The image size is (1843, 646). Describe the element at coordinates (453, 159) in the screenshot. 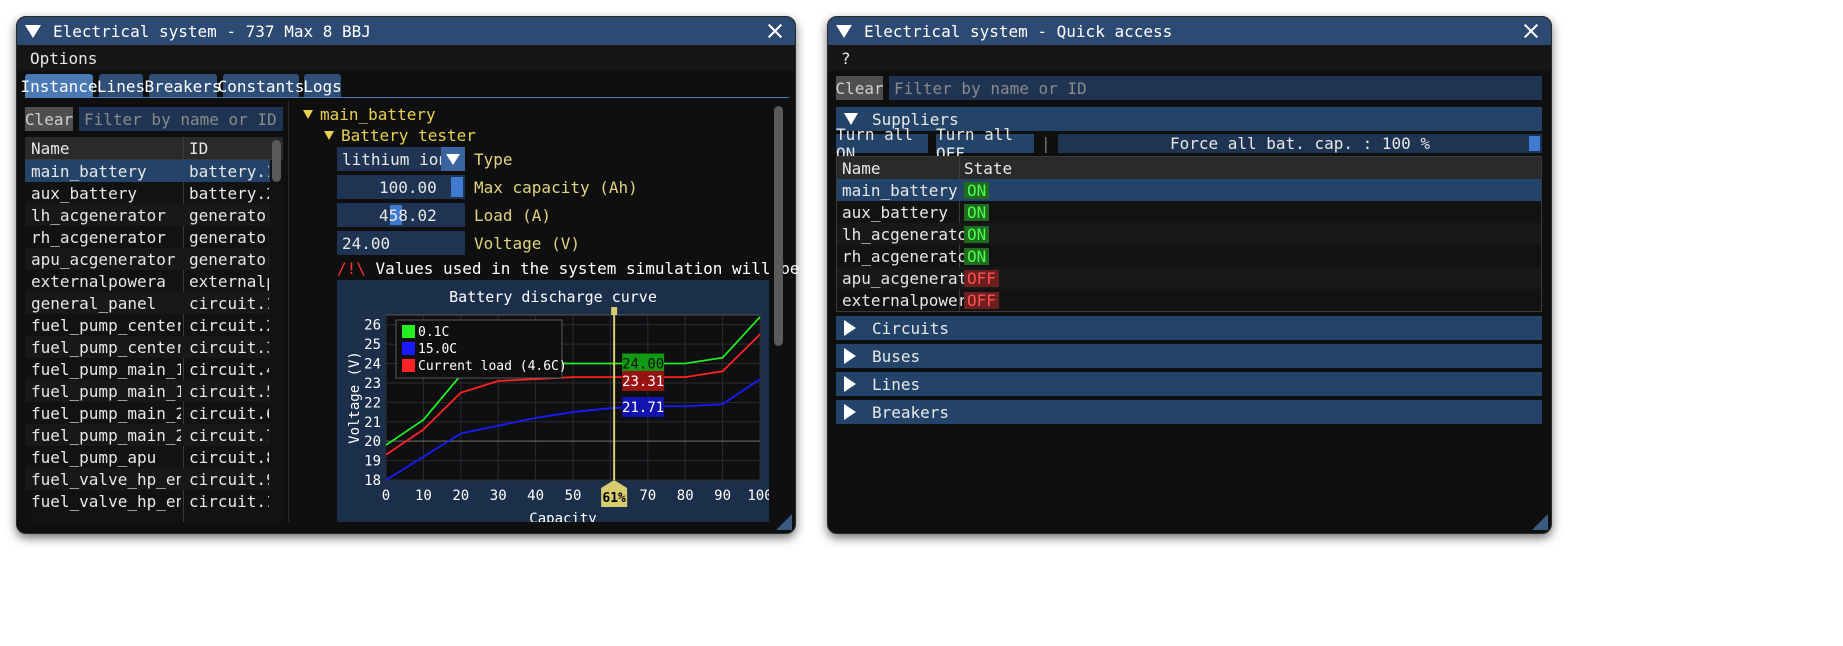

I see `dropdown-arrow-box` at that location.